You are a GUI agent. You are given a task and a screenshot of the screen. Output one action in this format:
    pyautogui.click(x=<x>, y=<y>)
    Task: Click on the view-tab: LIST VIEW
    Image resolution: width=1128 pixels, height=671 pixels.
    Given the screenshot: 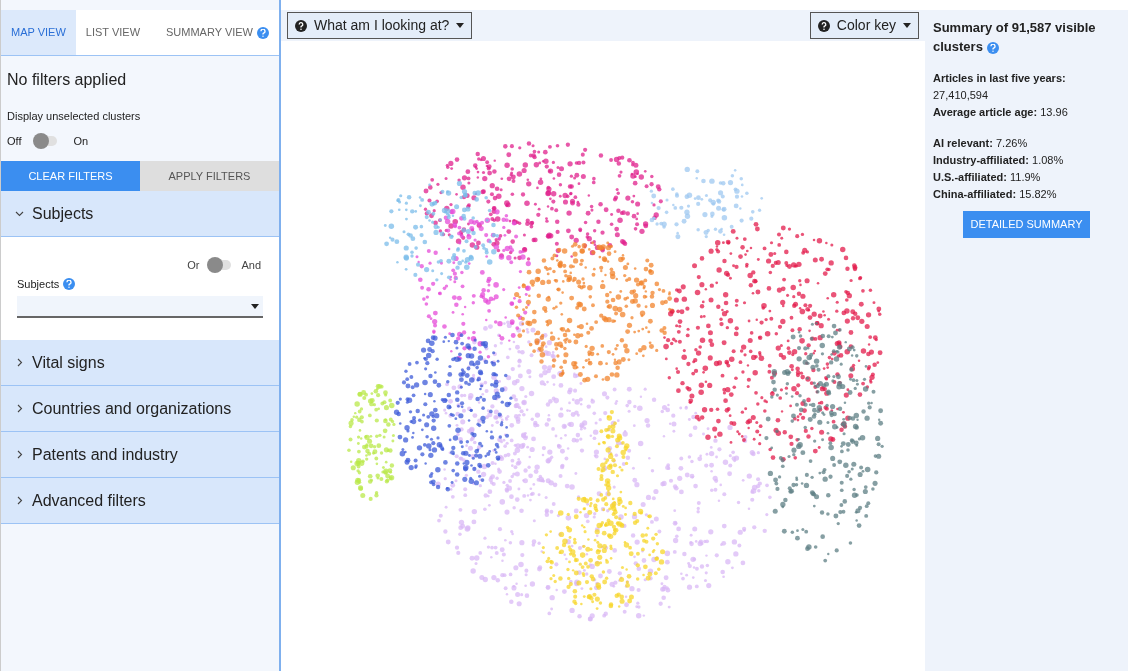 What is the action you would take?
    pyautogui.click(x=112, y=32)
    